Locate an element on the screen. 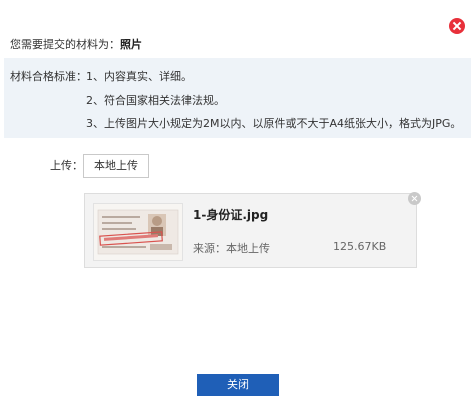 The width and height of the screenshot is (476, 408). file-thumbnail is located at coordinates (138, 232).